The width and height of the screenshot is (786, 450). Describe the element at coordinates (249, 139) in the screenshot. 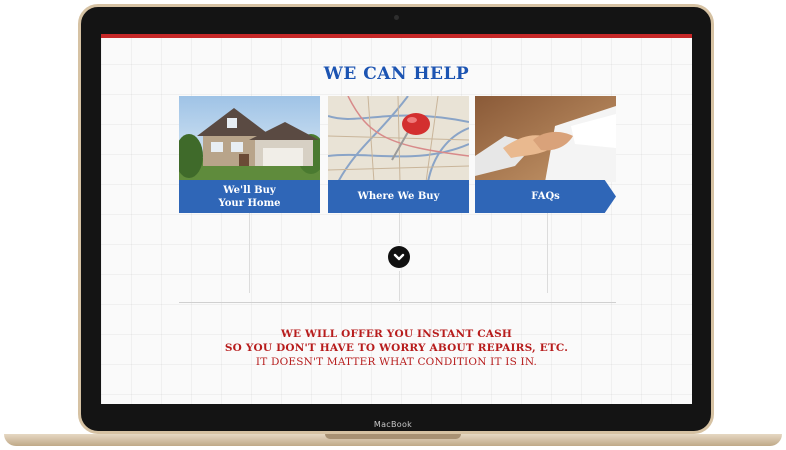

I see `house-photo` at that location.